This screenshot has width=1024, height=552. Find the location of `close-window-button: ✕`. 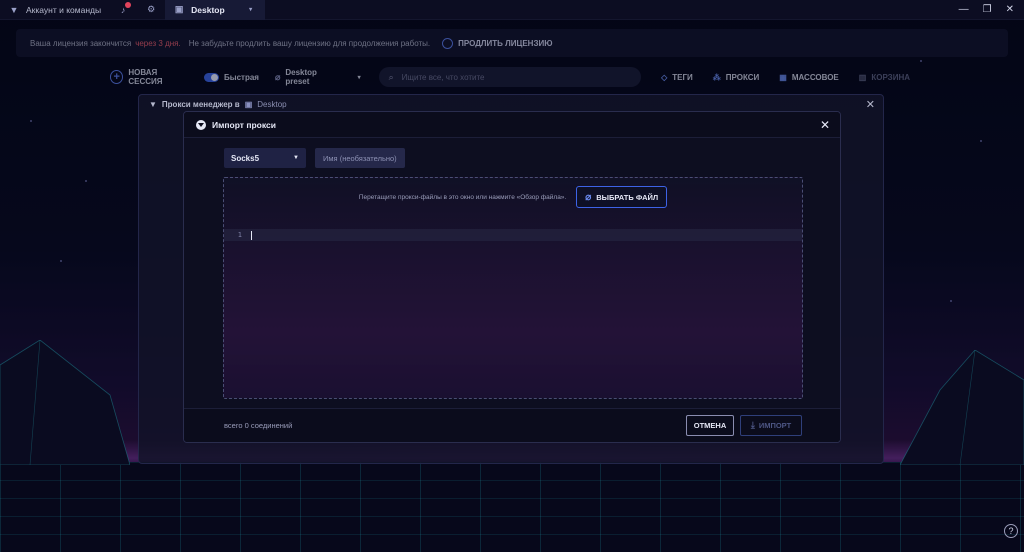

close-window-button: ✕ is located at coordinates (1010, 9).